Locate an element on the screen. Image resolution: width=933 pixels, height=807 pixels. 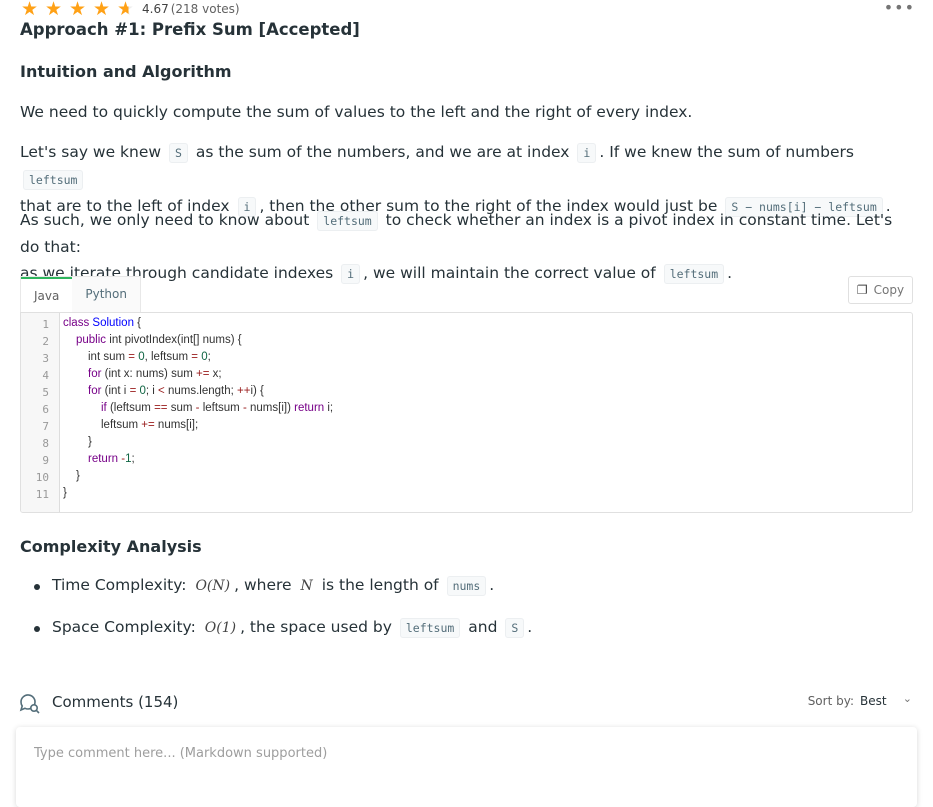
code-token: nums[i]) is located at coordinates (270, 408).